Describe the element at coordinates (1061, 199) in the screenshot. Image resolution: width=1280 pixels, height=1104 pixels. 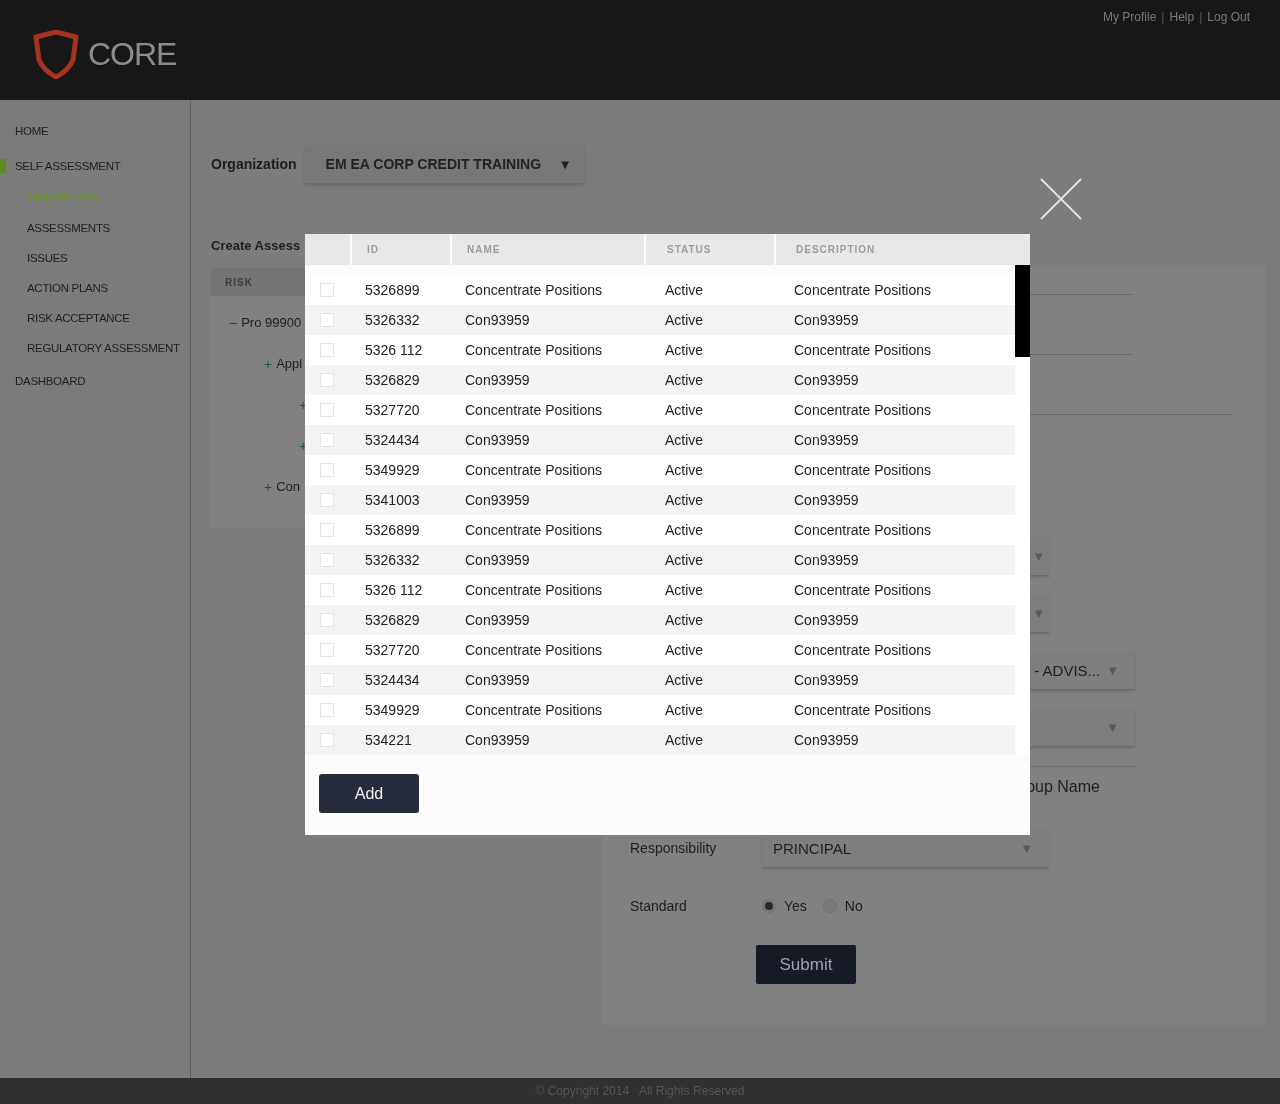
I see `close-icon` at that location.